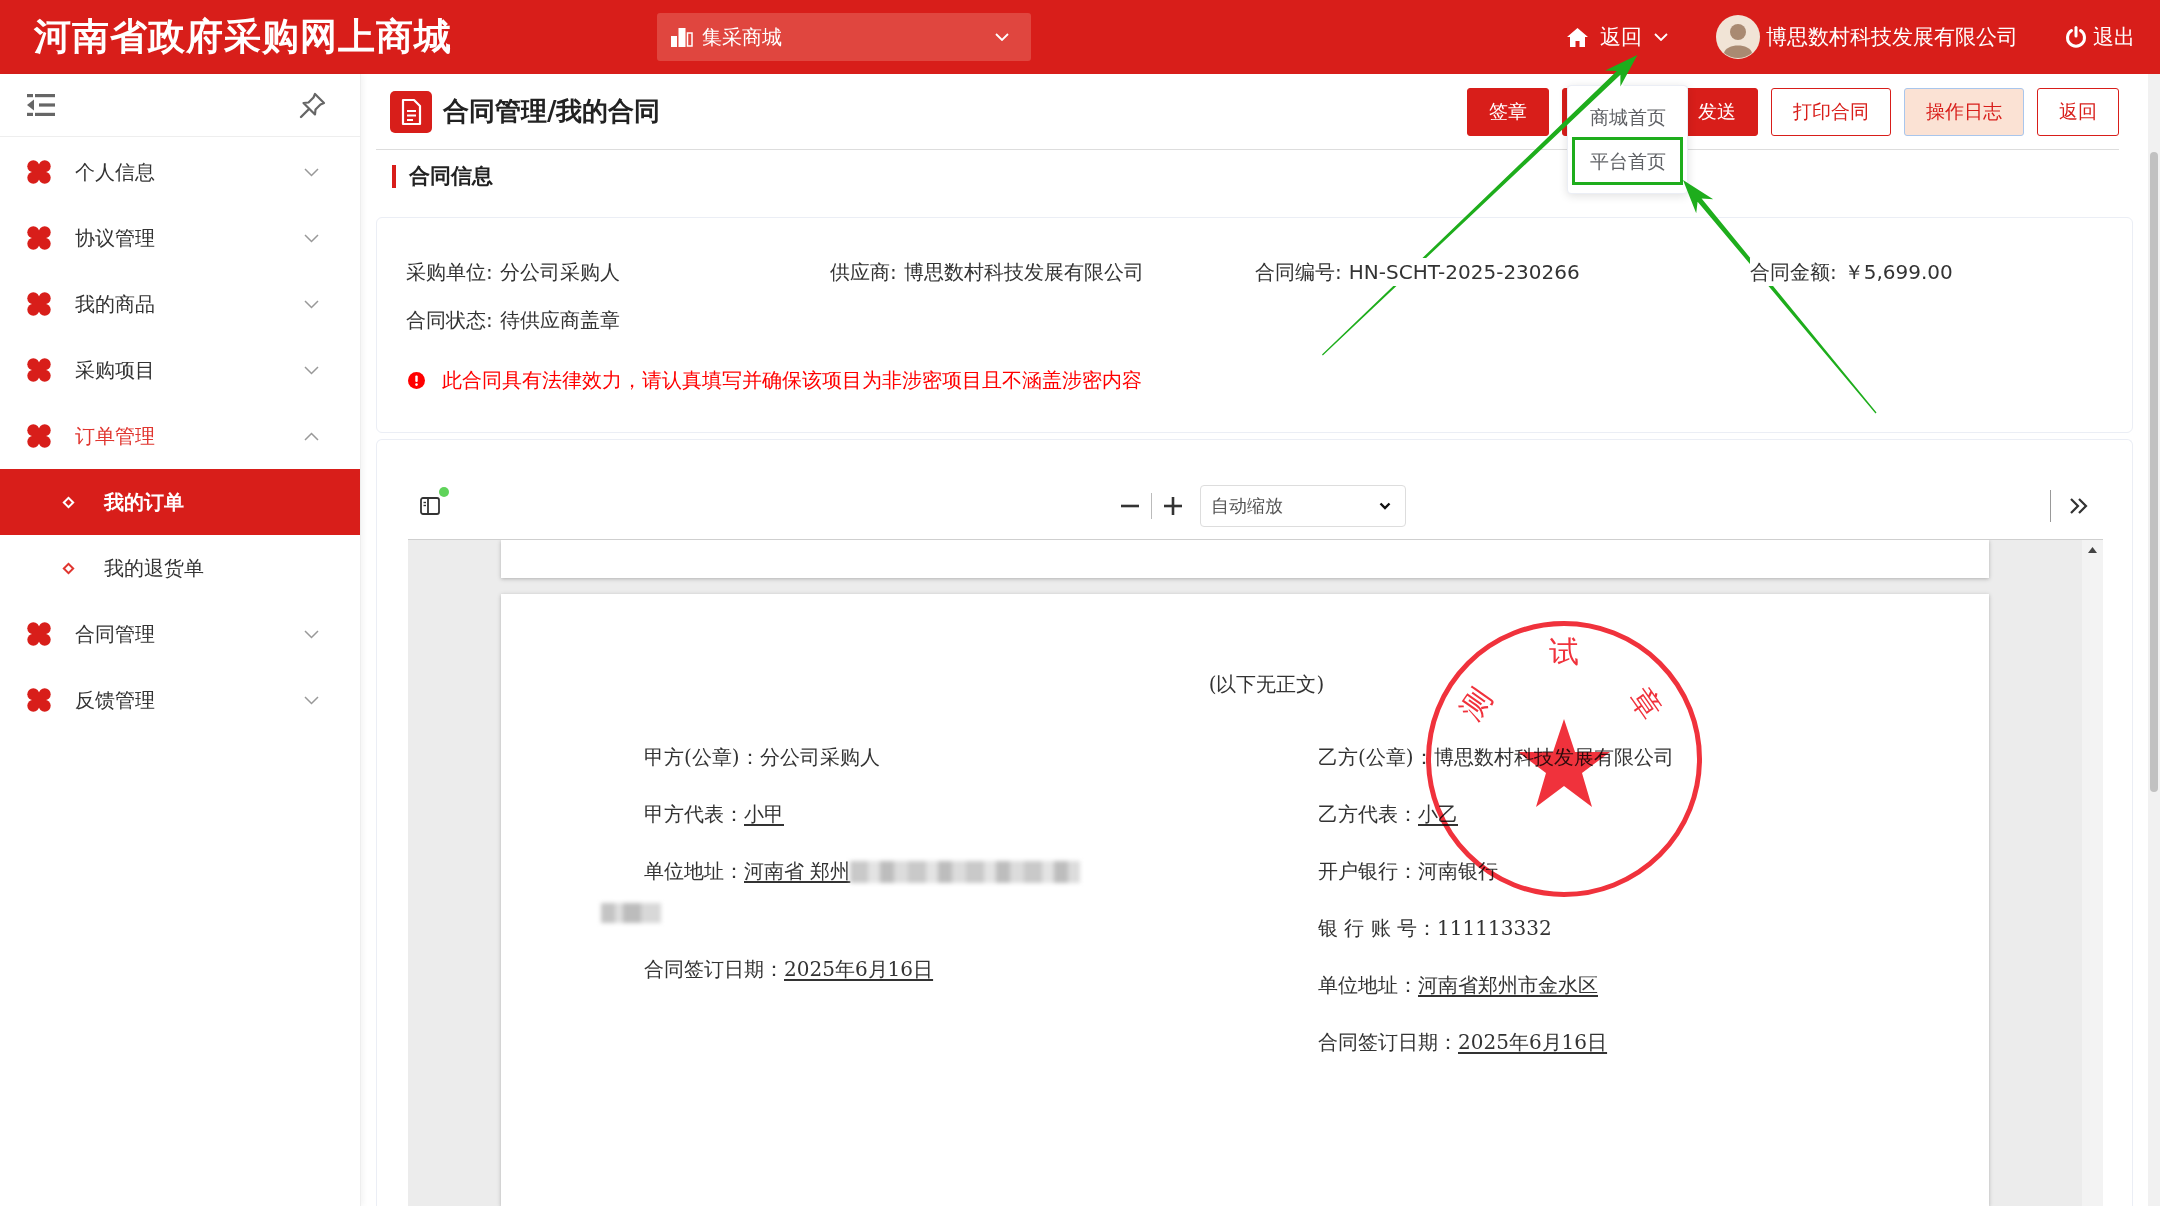 This screenshot has width=2160, height=1206. What do you see at coordinates (552, 111) in the screenshot?
I see `page-title: 合同管理/我的合同` at bounding box center [552, 111].